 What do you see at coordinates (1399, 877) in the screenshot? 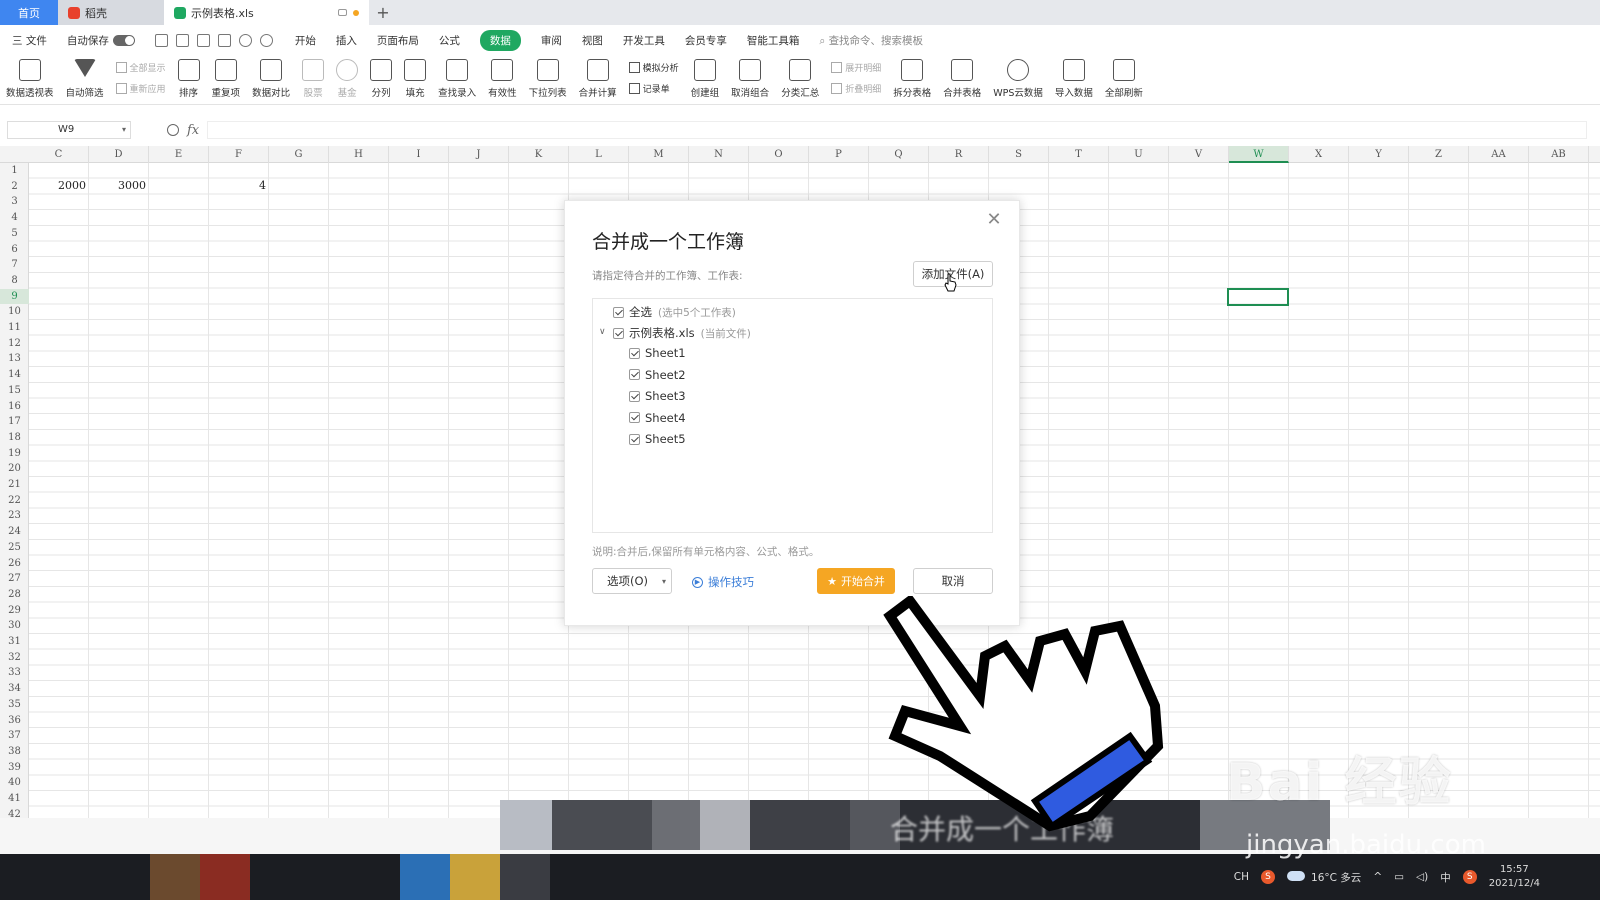
I see `network-icon: ▭` at bounding box center [1399, 877].